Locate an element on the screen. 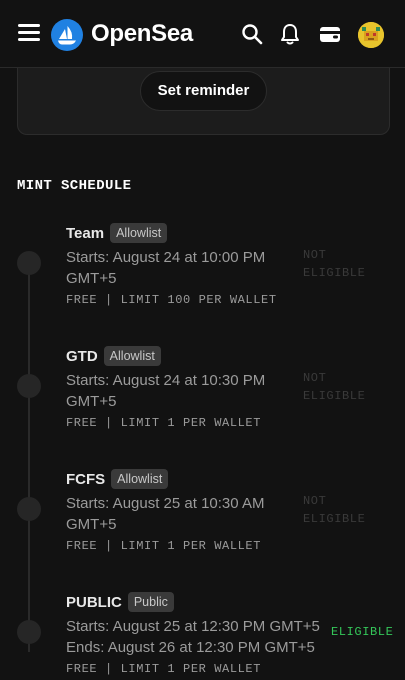 This screenshot has height=680, width=405. hamburger-menu-icon is located at coordinates (29, 34).